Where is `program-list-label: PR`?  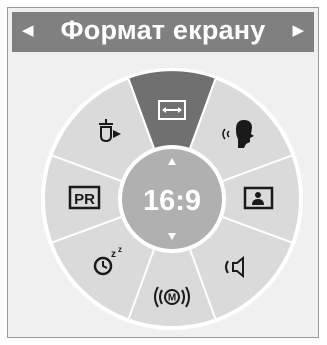
program-list-label: PR is located at coordinates (84, 199).